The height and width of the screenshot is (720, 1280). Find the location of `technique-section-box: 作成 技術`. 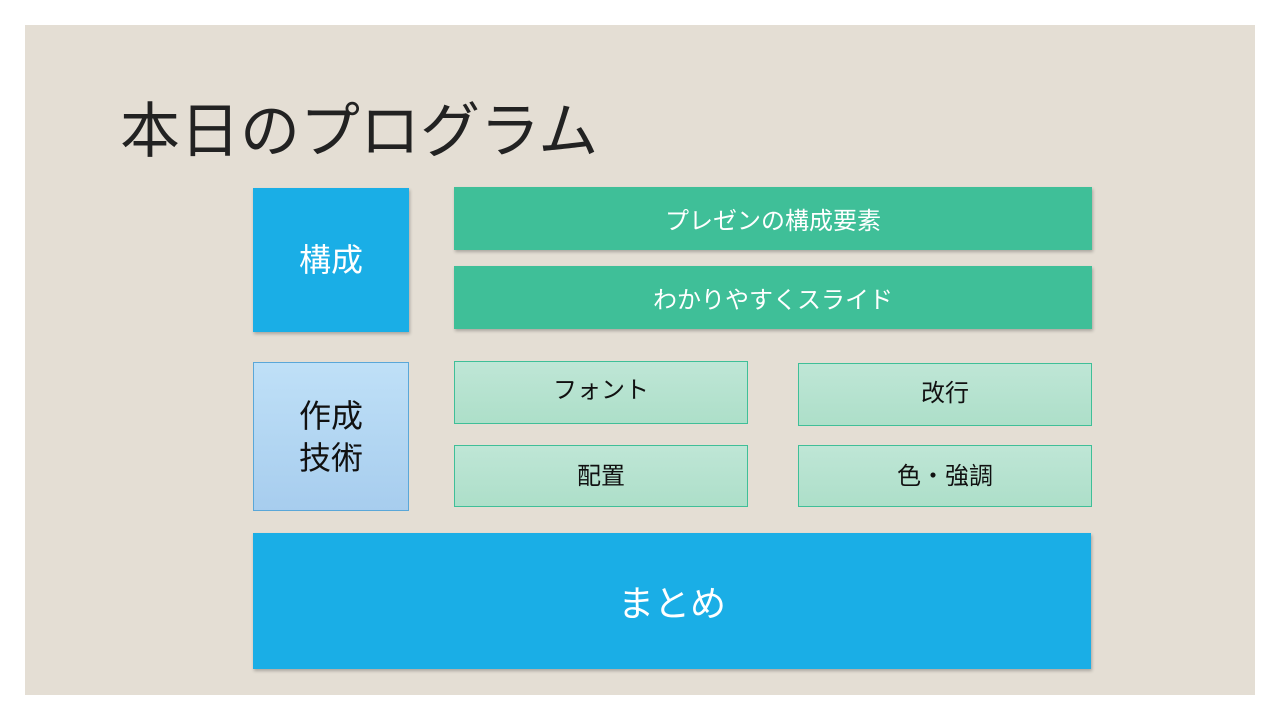

technique-section-box: 作成 技術 is located at coordinates (331, 436).